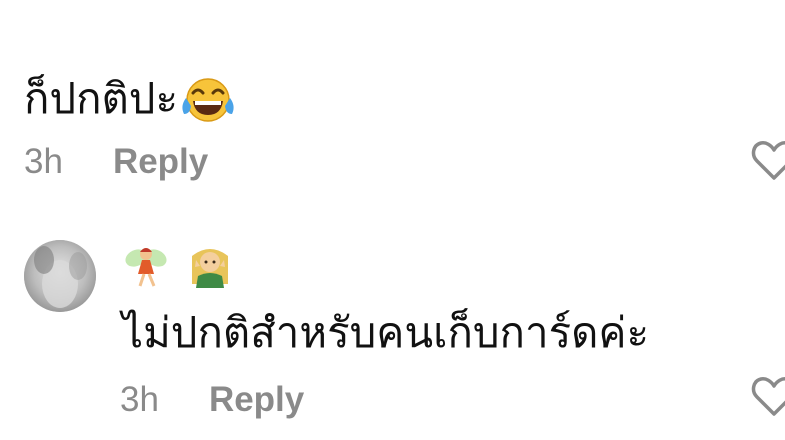  What do you see at coordinates (210, 268) in the screenshot?
I see `elf-emoji-icon` at bounding box center [210, 268].